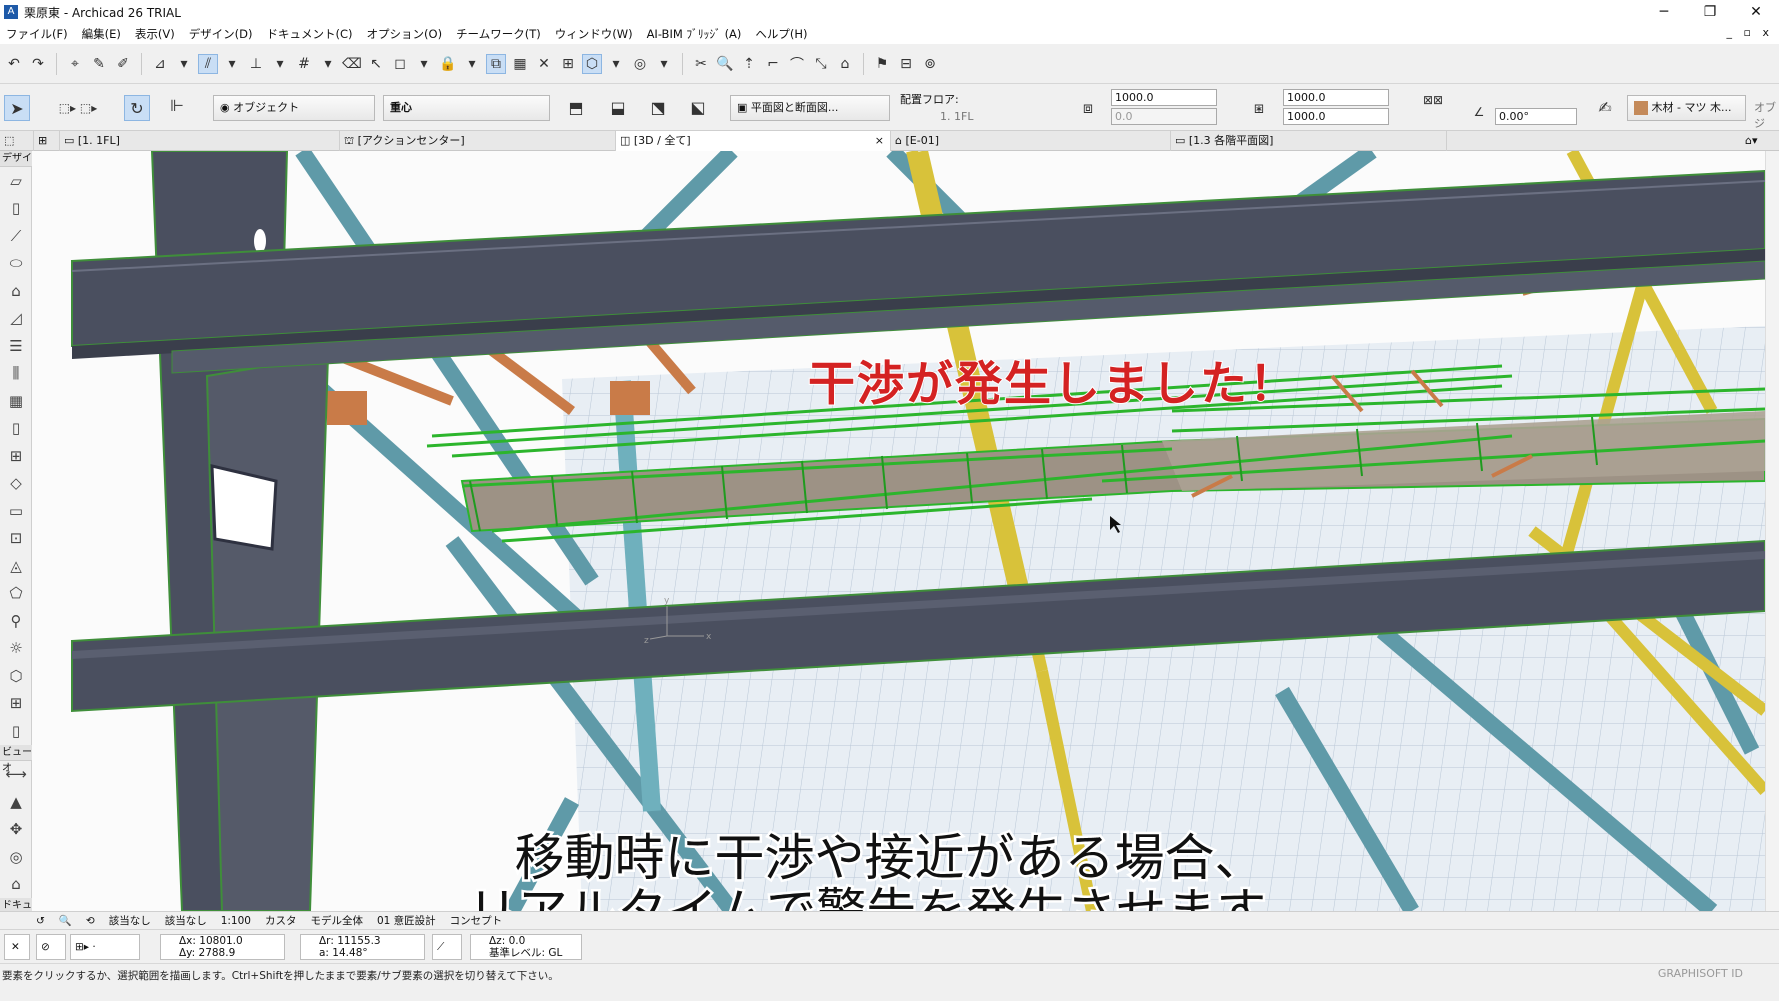 The image size is (1779, 1001). What do you see at coordinates (294, 108) in the screenshot?
I see `filter-dropdown: ◉ オブジェクト` at bounding box center [294, 108].